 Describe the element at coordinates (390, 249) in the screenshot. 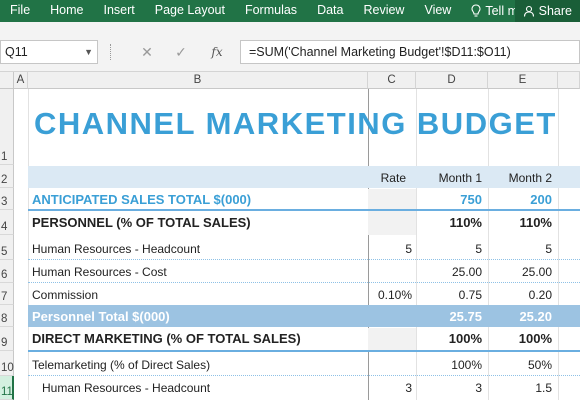

I see `hr-headcount-rate: 5` at that location.